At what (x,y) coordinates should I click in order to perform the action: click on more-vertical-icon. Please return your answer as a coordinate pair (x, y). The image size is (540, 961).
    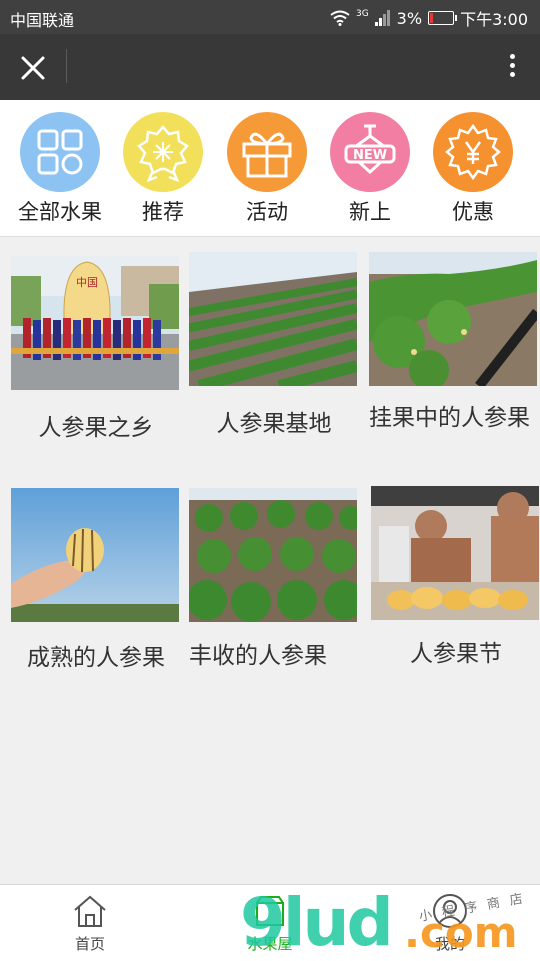
    Looking at the image, I should click on (512, 65).